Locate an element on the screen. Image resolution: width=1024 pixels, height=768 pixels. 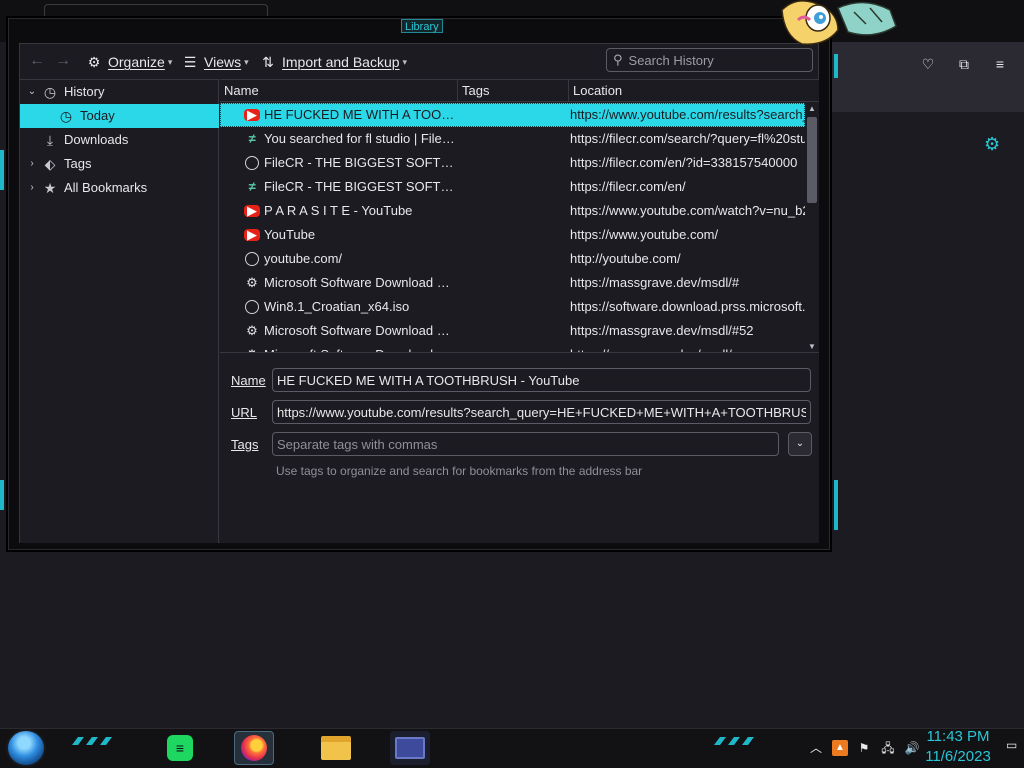
pocket-icon: ♡ is located at coordinates (928, 64).